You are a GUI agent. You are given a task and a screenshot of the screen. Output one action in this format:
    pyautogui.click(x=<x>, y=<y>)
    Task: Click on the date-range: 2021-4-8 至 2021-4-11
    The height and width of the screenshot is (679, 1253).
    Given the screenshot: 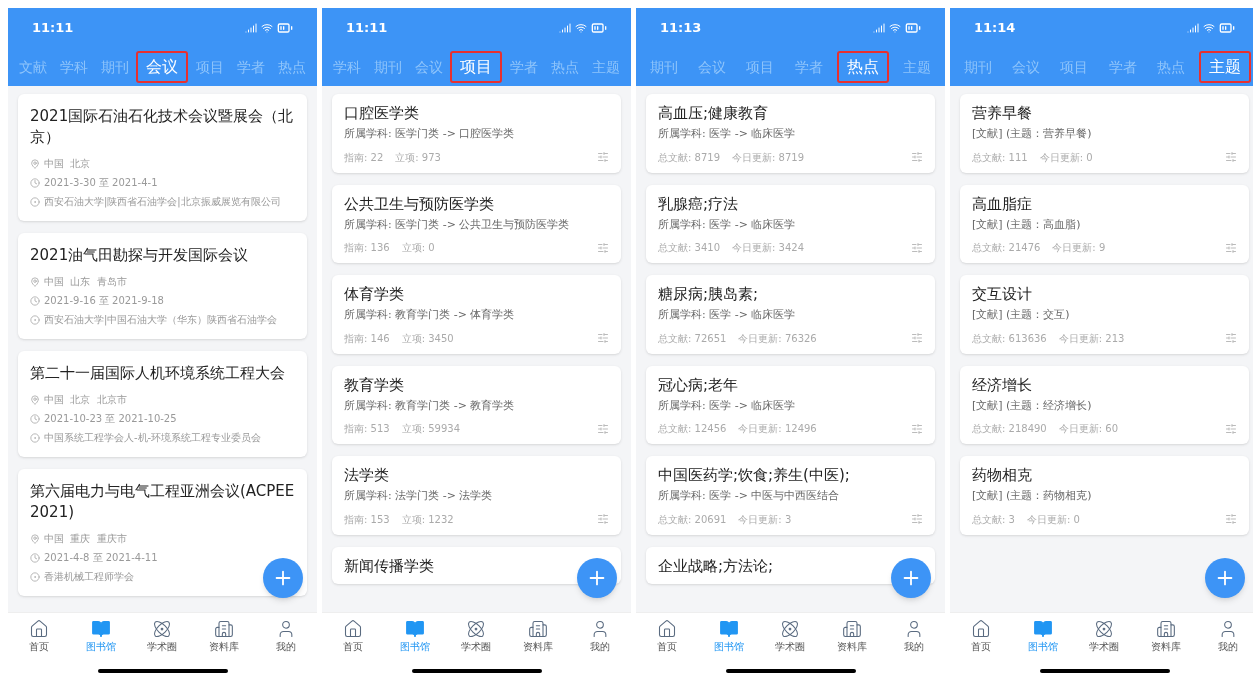 What is the action you would take?
    pyautogui.click(x=101, y=558)
    